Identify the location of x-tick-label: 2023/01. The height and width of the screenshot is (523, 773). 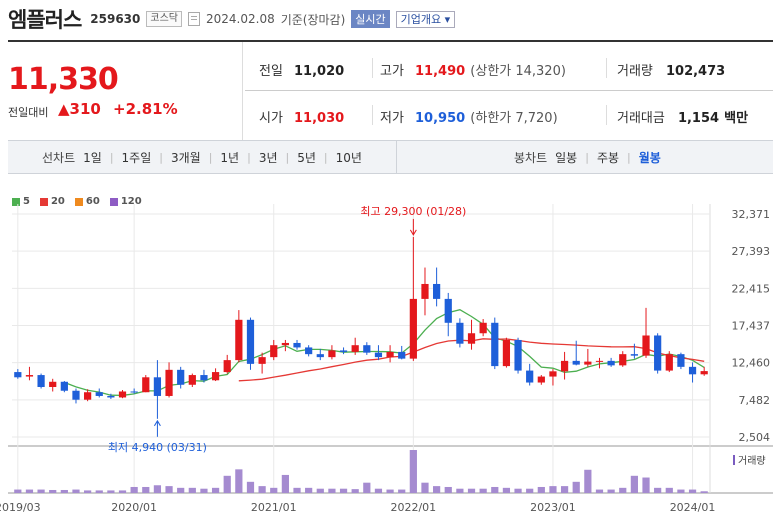
(553, 507).